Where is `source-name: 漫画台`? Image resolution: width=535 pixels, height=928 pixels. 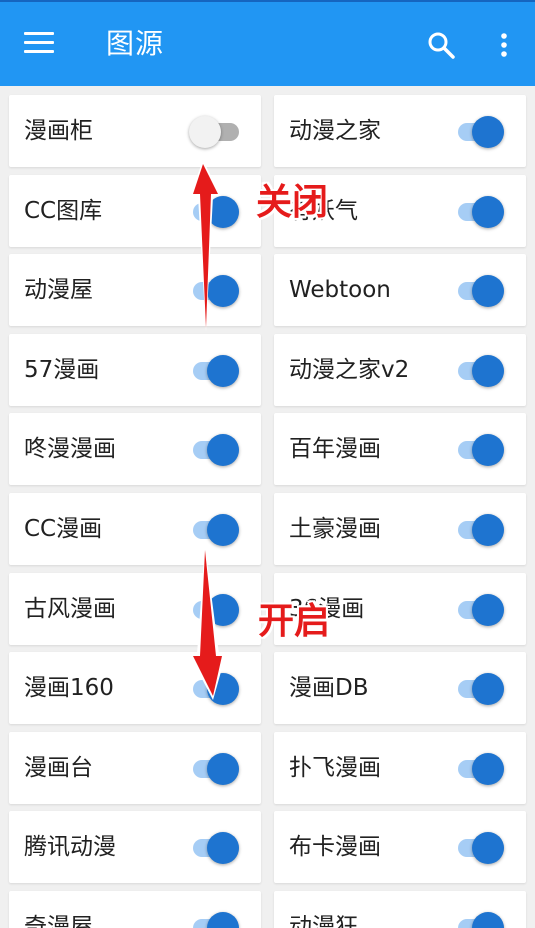 source-name: 漫画台 is located at coordinates (58, 767).